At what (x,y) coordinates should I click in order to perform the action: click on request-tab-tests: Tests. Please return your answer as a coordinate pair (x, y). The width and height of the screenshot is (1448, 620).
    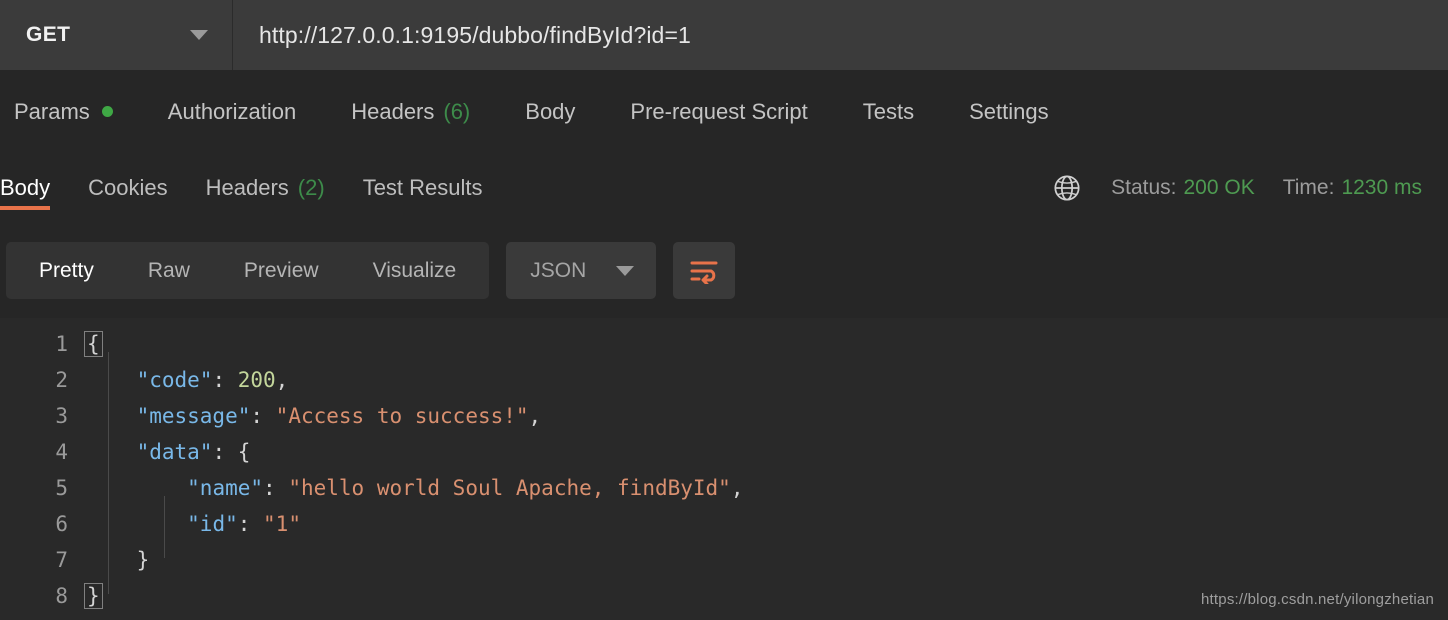
    Looking at the image, I should click on (888, 112).